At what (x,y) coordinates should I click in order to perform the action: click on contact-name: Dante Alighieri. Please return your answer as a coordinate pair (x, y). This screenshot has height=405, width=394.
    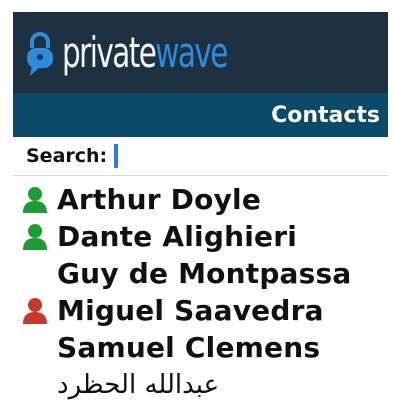
    Looking at the image, I should click on (177, 236).